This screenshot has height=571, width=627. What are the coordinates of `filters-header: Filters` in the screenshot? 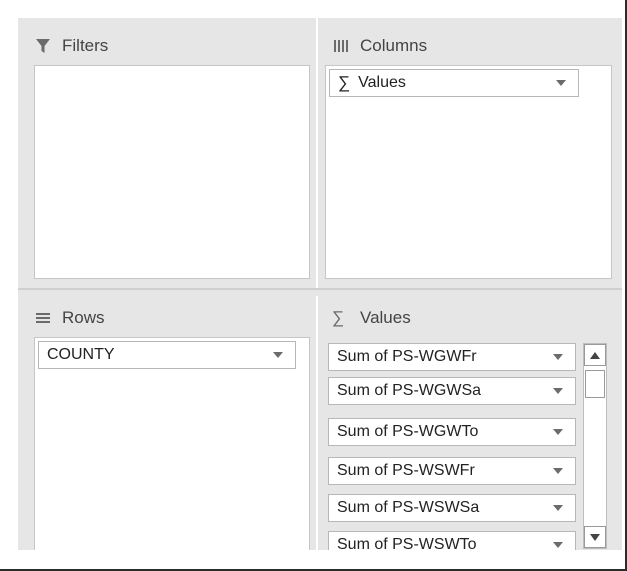 It's located at (71, 46).